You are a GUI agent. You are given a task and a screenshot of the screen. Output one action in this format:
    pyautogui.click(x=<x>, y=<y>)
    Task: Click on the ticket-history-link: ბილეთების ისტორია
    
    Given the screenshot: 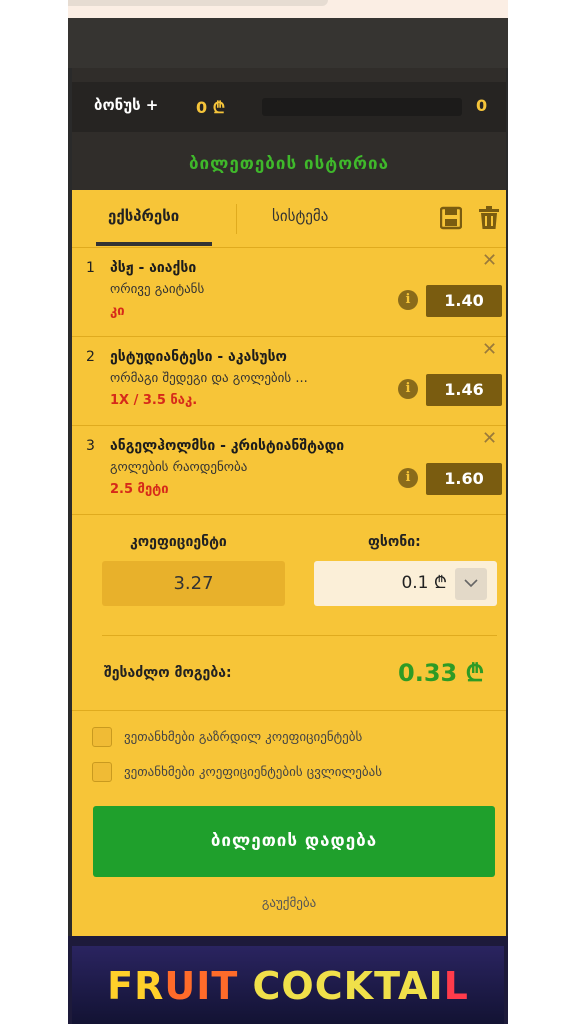 What is the action you would take?
    pyautogui.click(x=289, y=164)
    